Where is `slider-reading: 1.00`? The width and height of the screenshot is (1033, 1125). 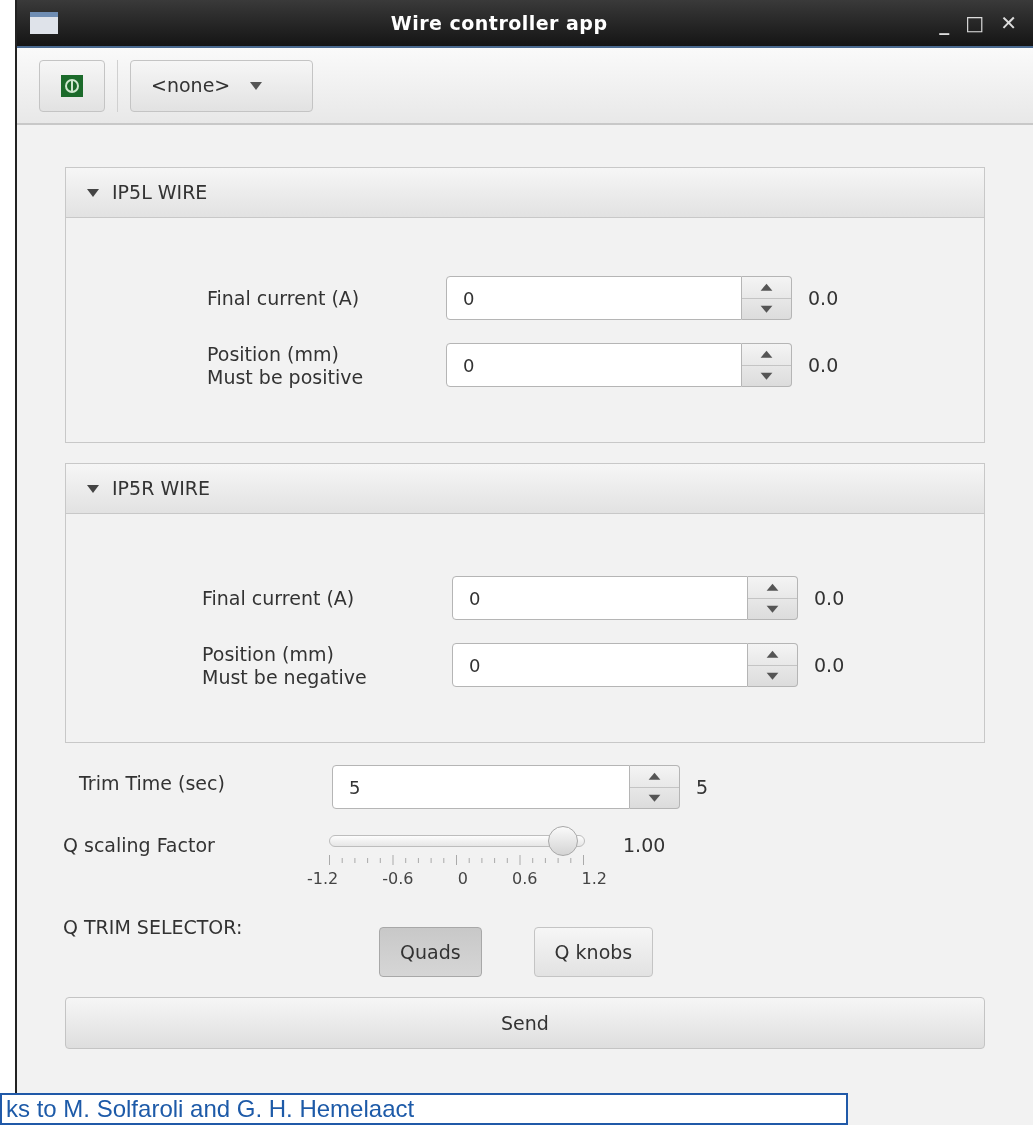 slider-reading: 1.00 is located at coordinates (644, 845).